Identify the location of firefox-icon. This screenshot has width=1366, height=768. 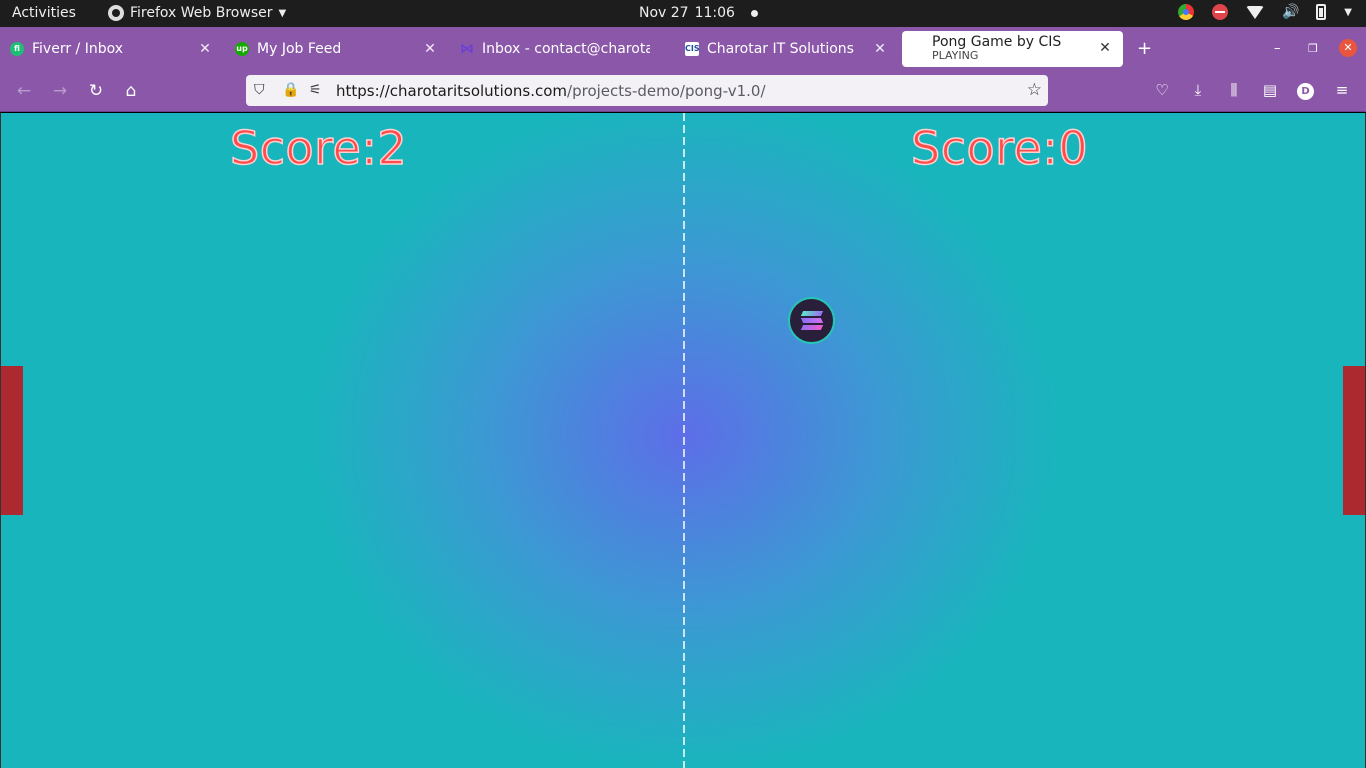
(116, 13).